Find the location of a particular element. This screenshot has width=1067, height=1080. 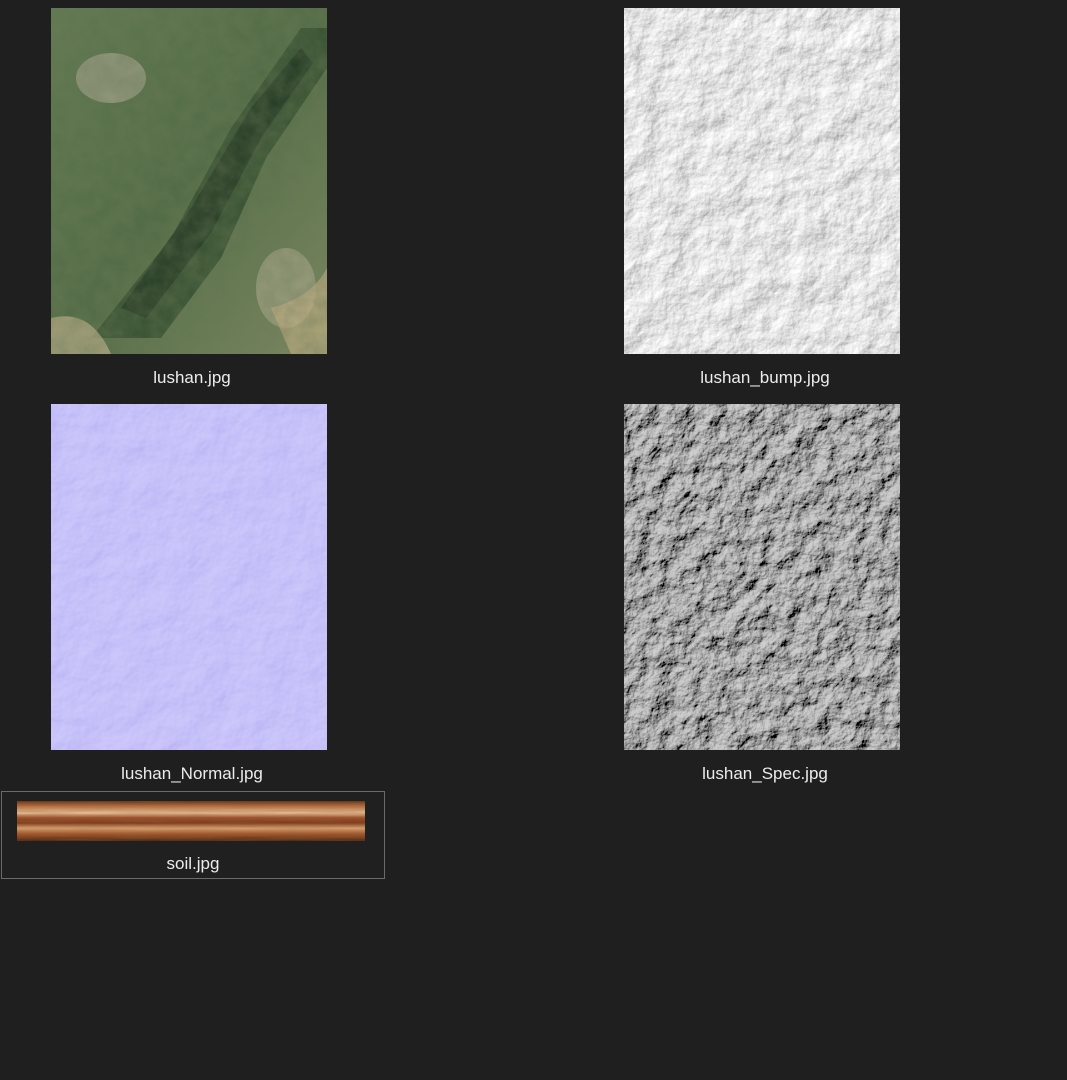

file-item-lushan-spec: lushan_Spec.jpg is located at coordinates (765, 592).